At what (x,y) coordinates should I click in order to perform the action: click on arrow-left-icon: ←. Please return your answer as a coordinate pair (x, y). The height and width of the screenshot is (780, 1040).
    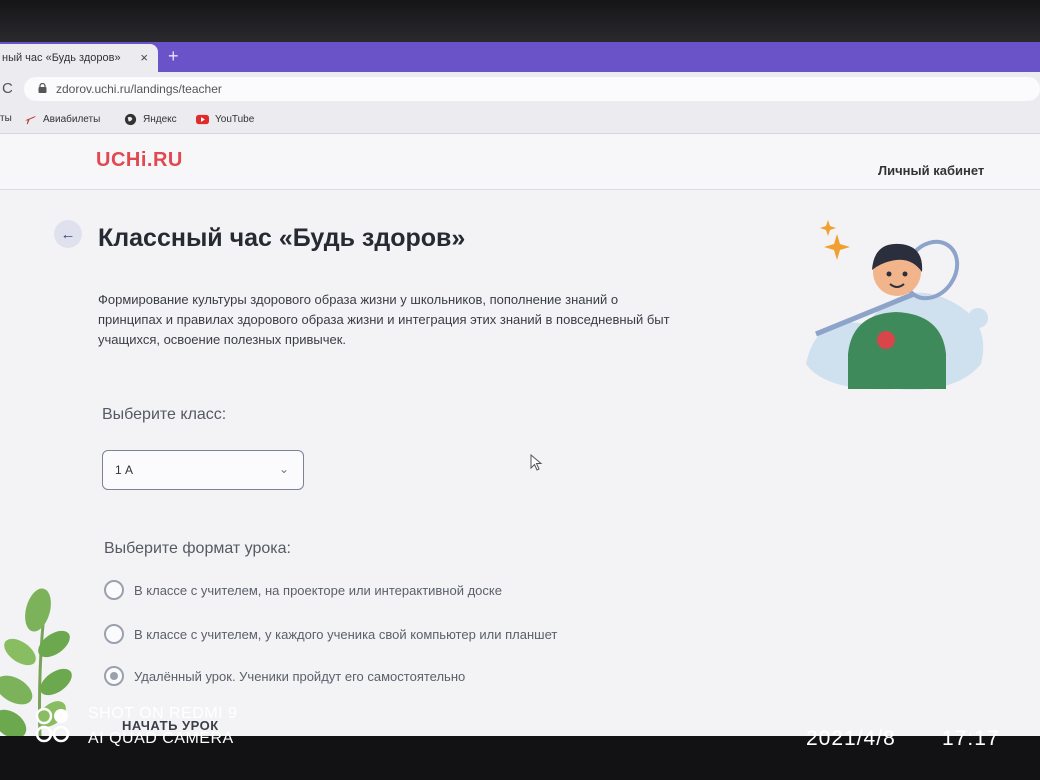
    Looking at the image, I should click on (68, 234).